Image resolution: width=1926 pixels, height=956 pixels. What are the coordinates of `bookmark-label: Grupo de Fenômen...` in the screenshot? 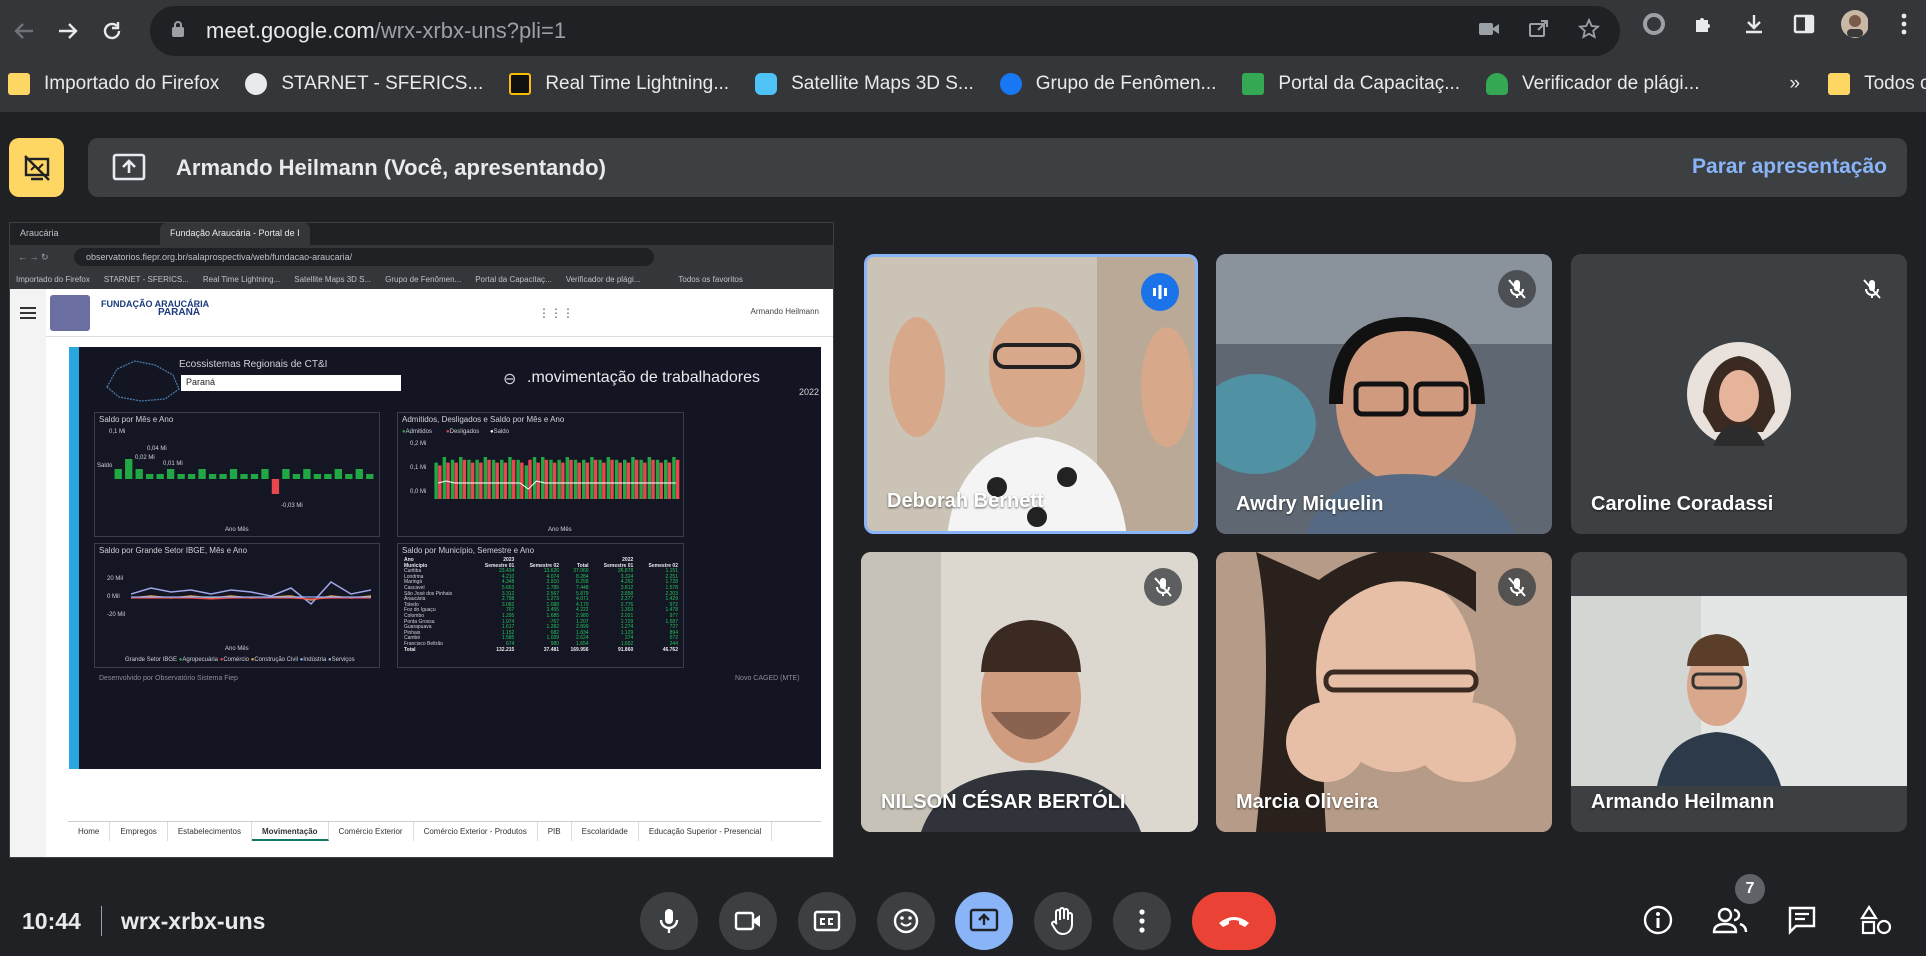 It's located at (1126, 83).